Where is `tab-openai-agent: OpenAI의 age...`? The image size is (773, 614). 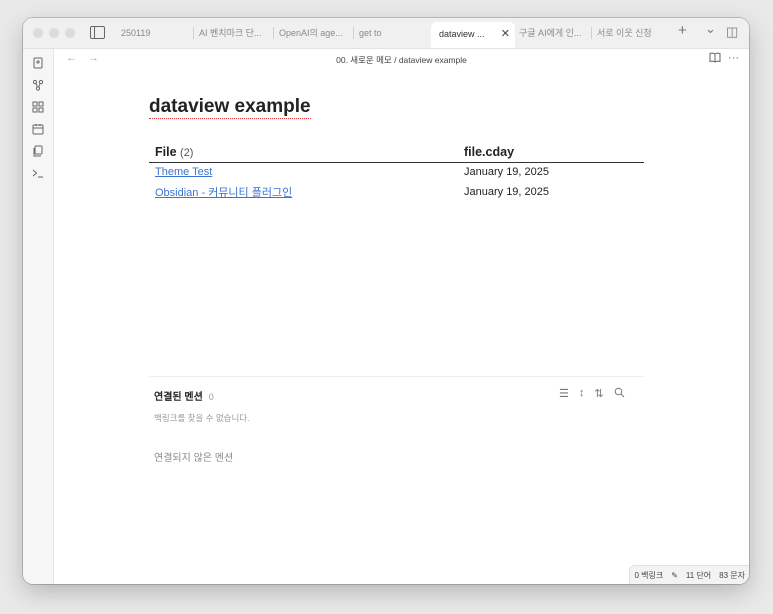
tab-openai-agent: OpenAI의 age... is located at coordinates (312, 33).